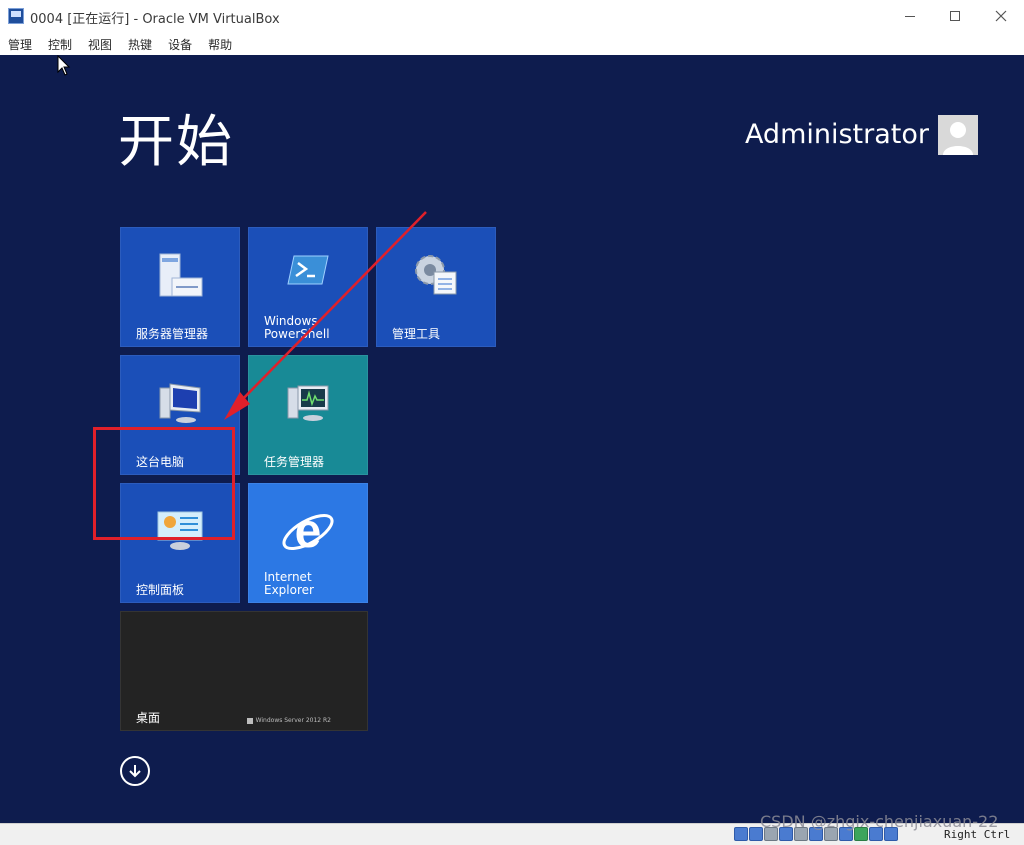  What do you see at coordinates (294, 462) in the screenshot?
I see `tile-label: 任务管理器` at bounding box center [294, 462].